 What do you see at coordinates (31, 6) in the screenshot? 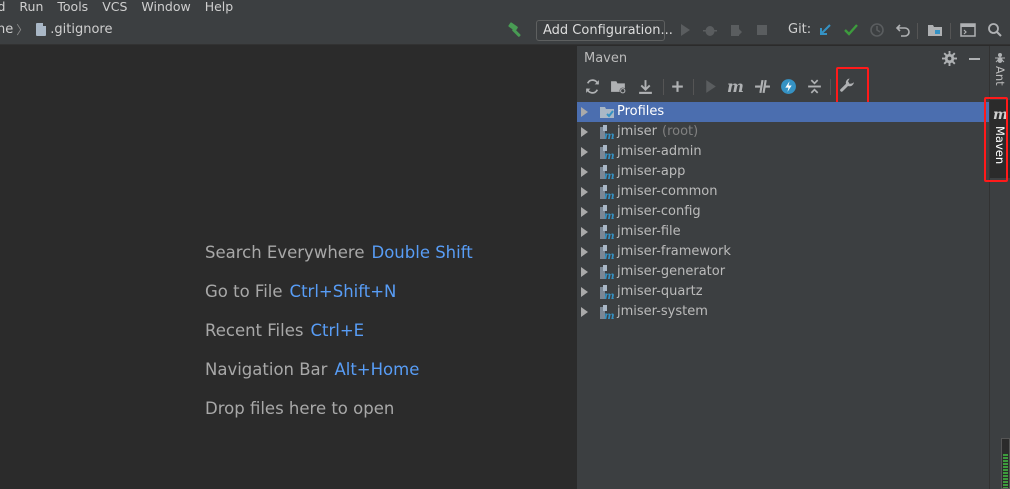
I see `menu-run: Run` at bounding box center [31, 6].